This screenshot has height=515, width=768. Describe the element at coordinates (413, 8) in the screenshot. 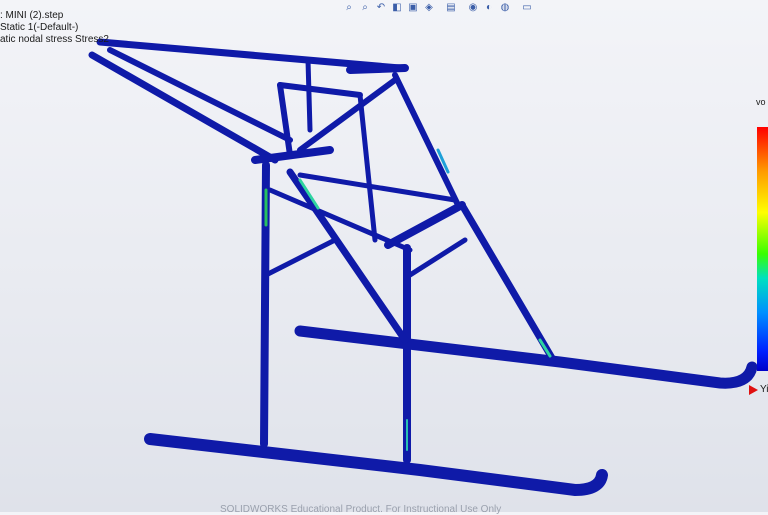

I see `dynamic-annotation-icon: ▣` at that location.